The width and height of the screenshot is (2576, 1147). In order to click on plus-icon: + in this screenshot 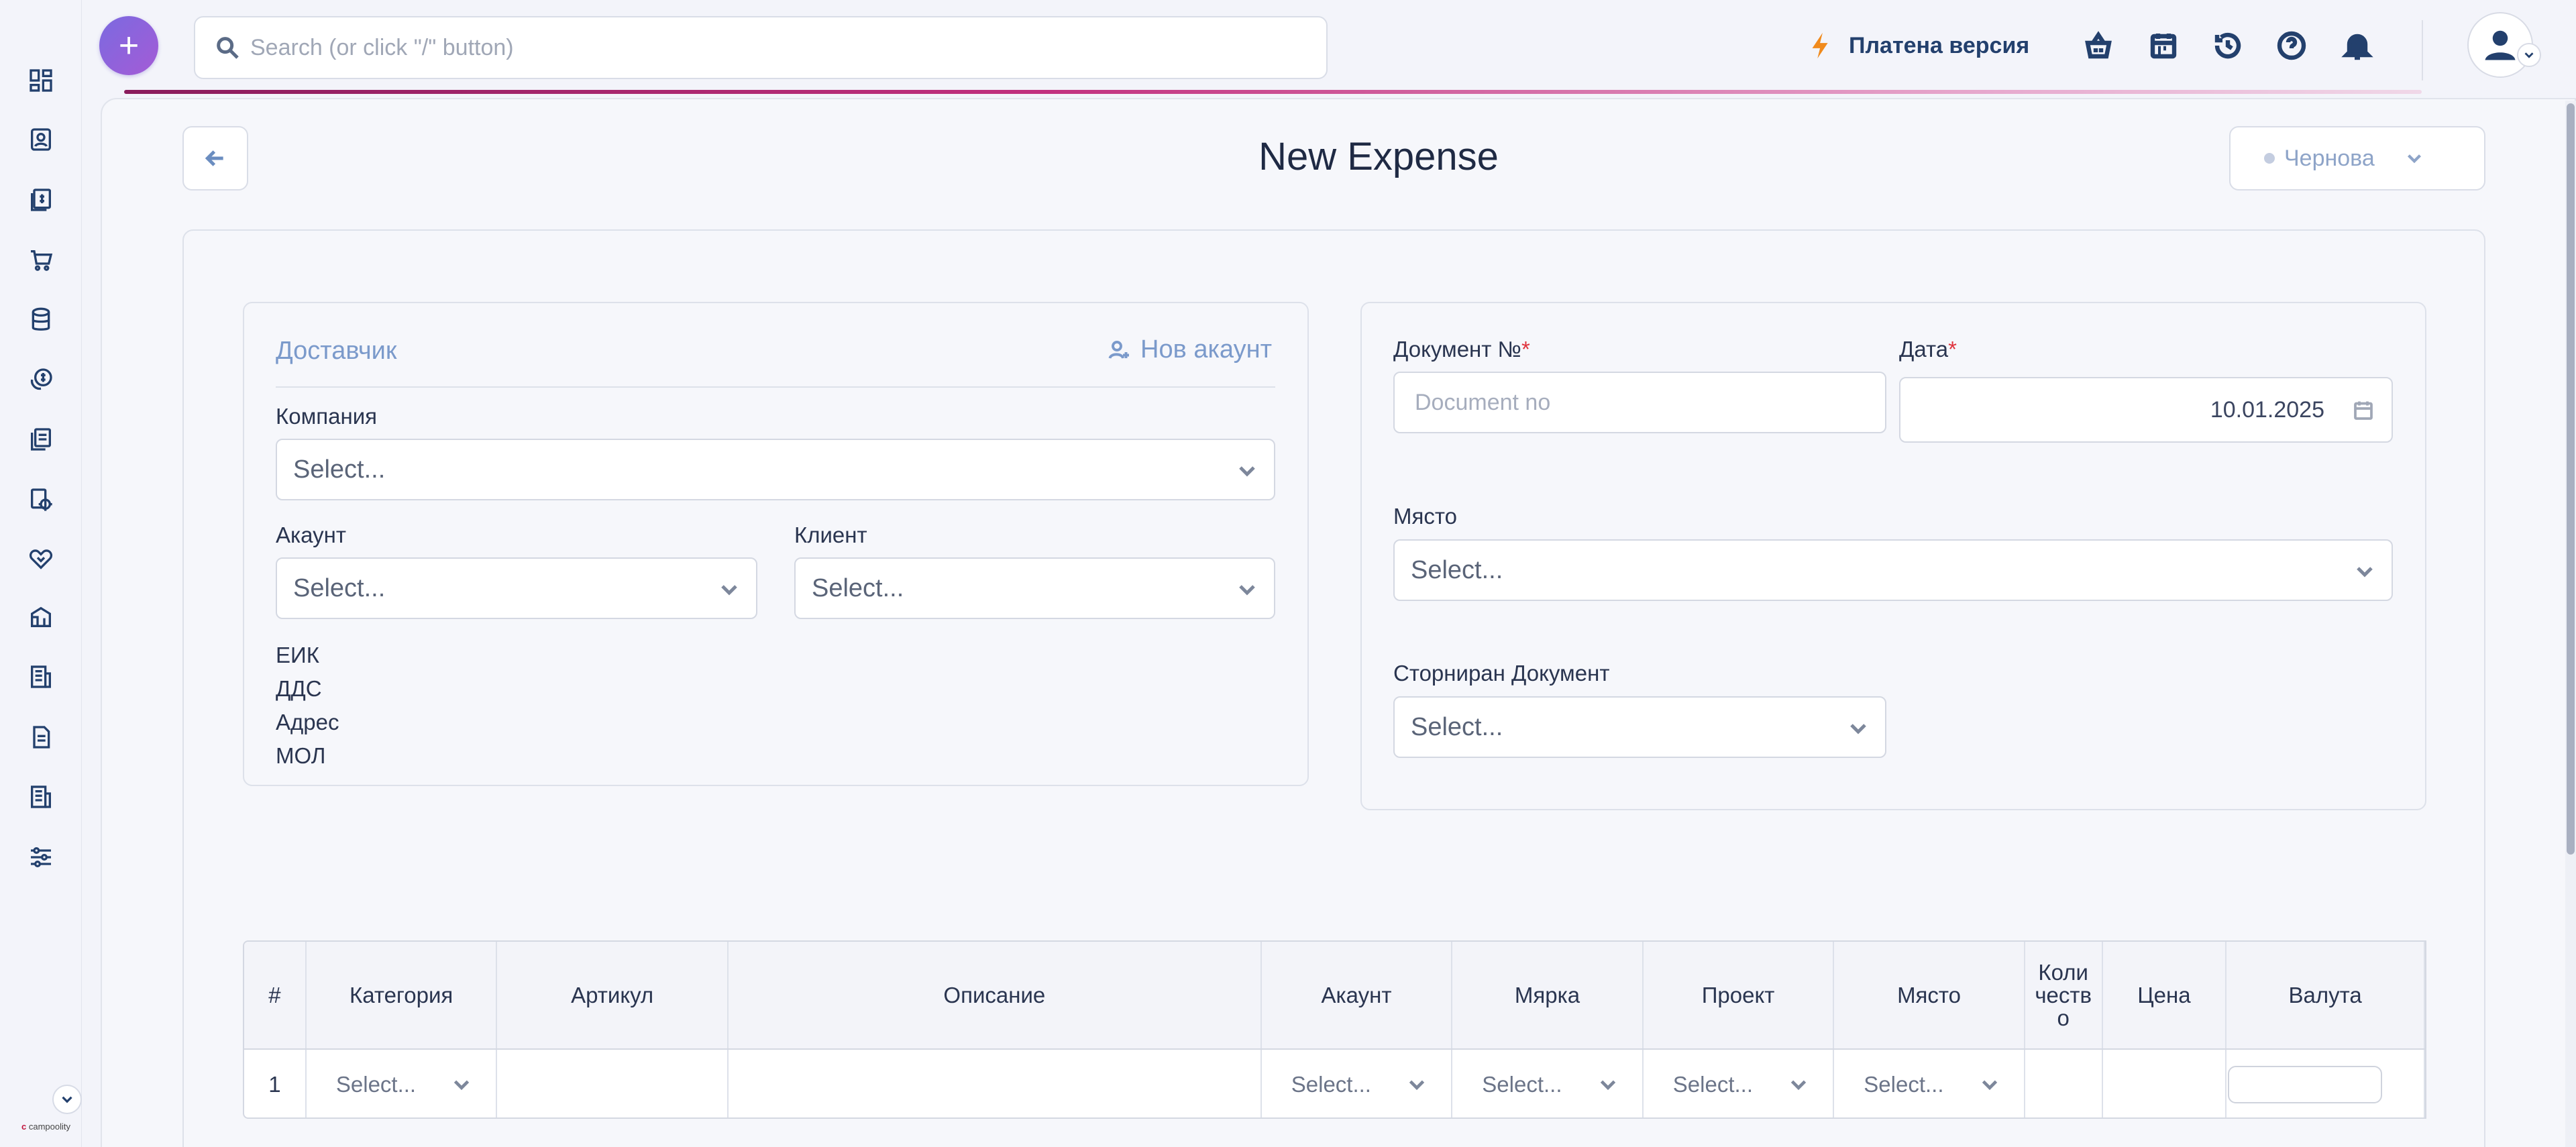, I will do `click(129, 45)`.